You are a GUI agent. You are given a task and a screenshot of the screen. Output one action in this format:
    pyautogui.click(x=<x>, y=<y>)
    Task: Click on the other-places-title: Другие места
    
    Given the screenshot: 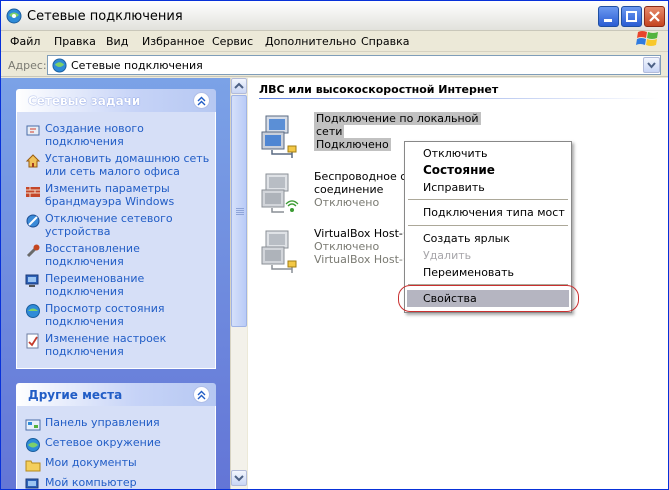 What is the action you would take?
    pyautogui.click(x=75, y=395)
    